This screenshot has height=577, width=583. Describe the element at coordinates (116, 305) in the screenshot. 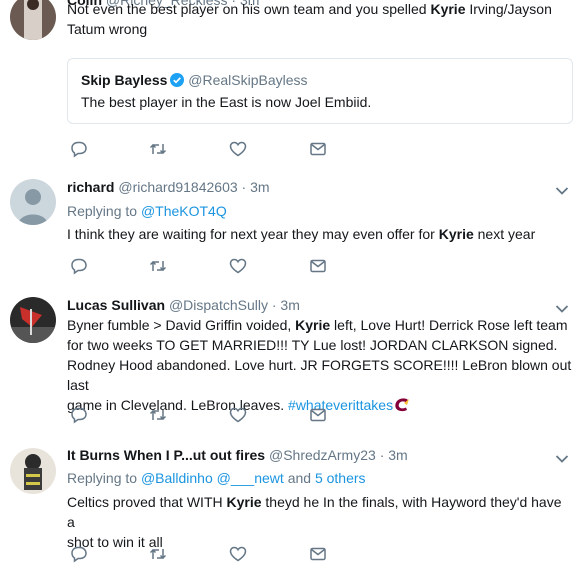

I see `display-name: Lucas Sullivan` at that location.